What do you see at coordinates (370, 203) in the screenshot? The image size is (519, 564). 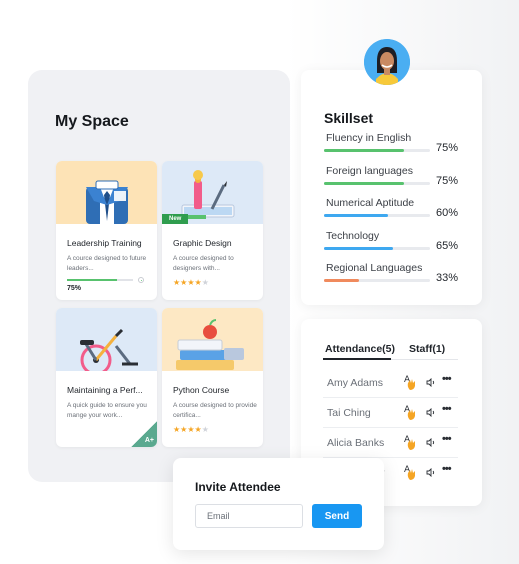 I see `skill-name: Numerical Aptitude` at bounding box center [370, 203].